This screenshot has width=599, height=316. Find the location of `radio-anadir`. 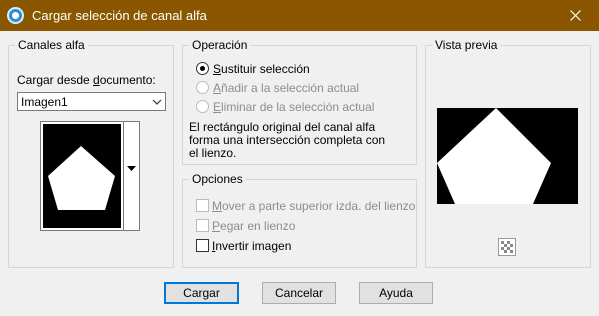

radio-anadir is located at coordinates (202, 87).